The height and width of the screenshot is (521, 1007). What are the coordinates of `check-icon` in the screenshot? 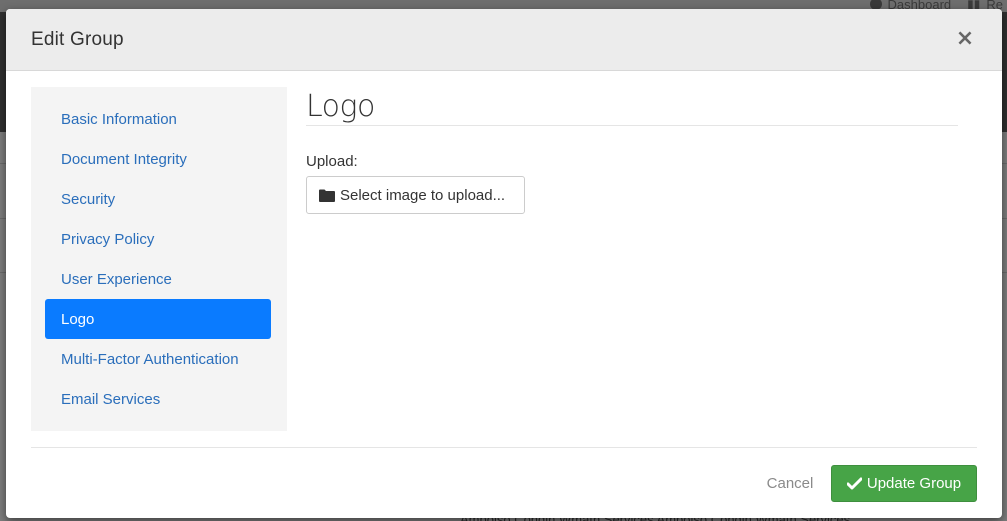 It's located at (854, 483).